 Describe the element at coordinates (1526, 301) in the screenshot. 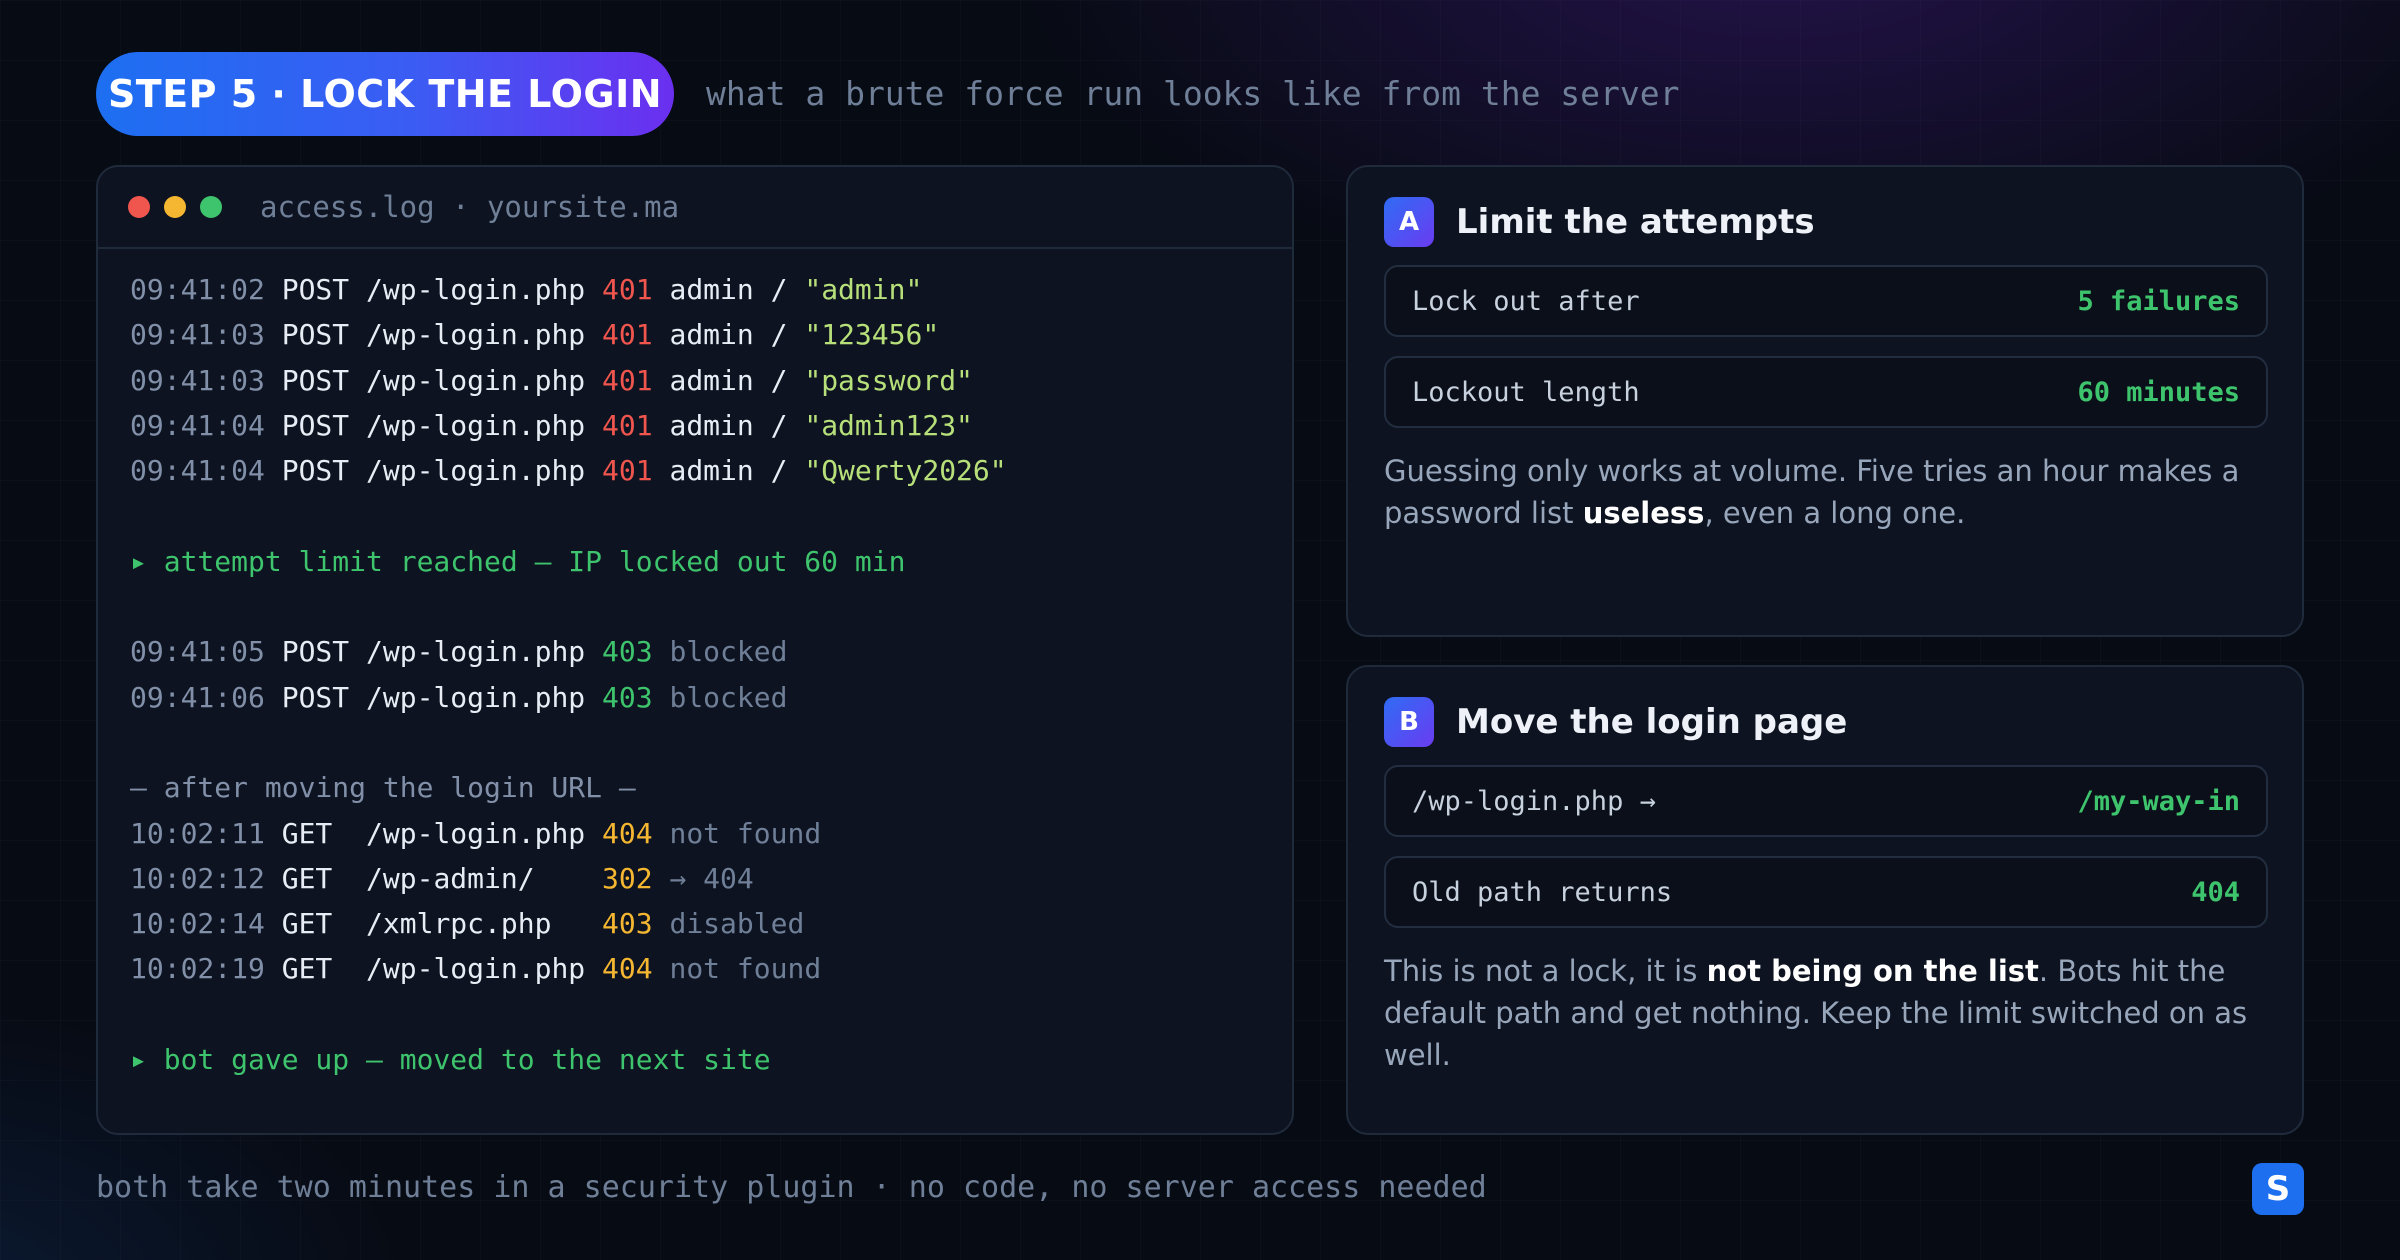

I see `setting-label: Lock out after` at that location.